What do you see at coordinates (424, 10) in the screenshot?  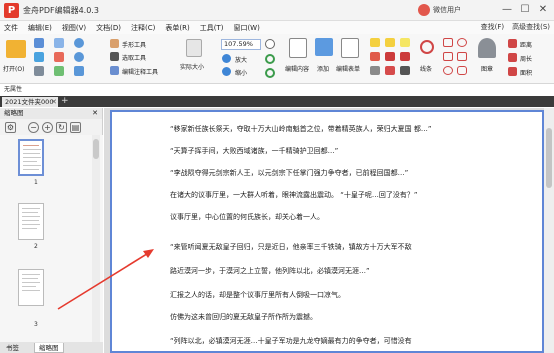 I see `user-avatar` at bounding box center [424, 10].